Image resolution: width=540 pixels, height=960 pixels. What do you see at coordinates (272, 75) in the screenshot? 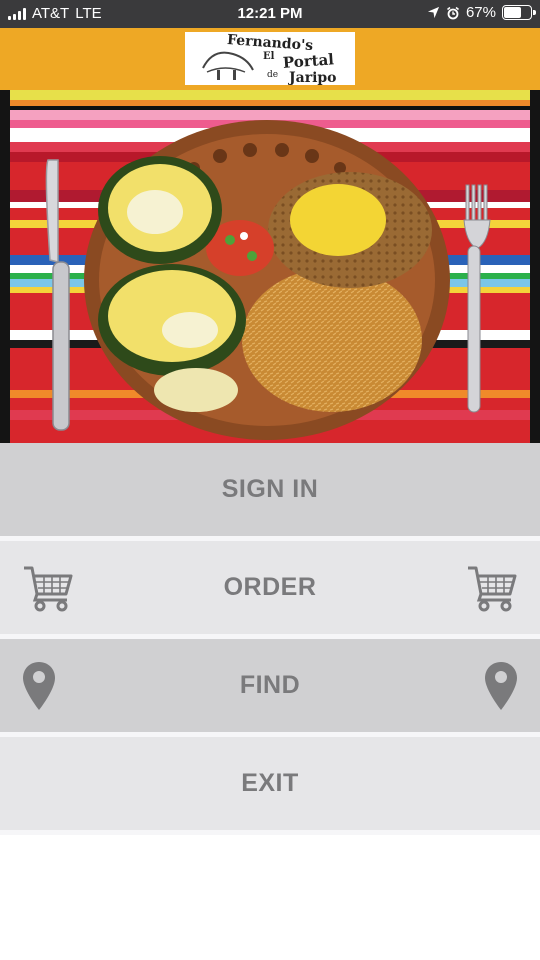
I see `svg-text: de` at bounding box center [272, 75].